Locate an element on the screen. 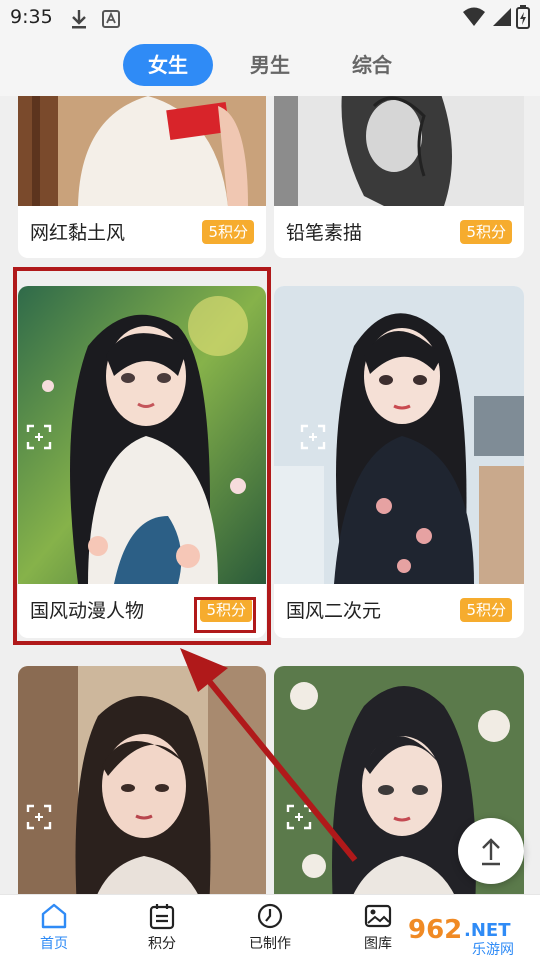  upload-arrow-icon is located at coordinates (491, 852).